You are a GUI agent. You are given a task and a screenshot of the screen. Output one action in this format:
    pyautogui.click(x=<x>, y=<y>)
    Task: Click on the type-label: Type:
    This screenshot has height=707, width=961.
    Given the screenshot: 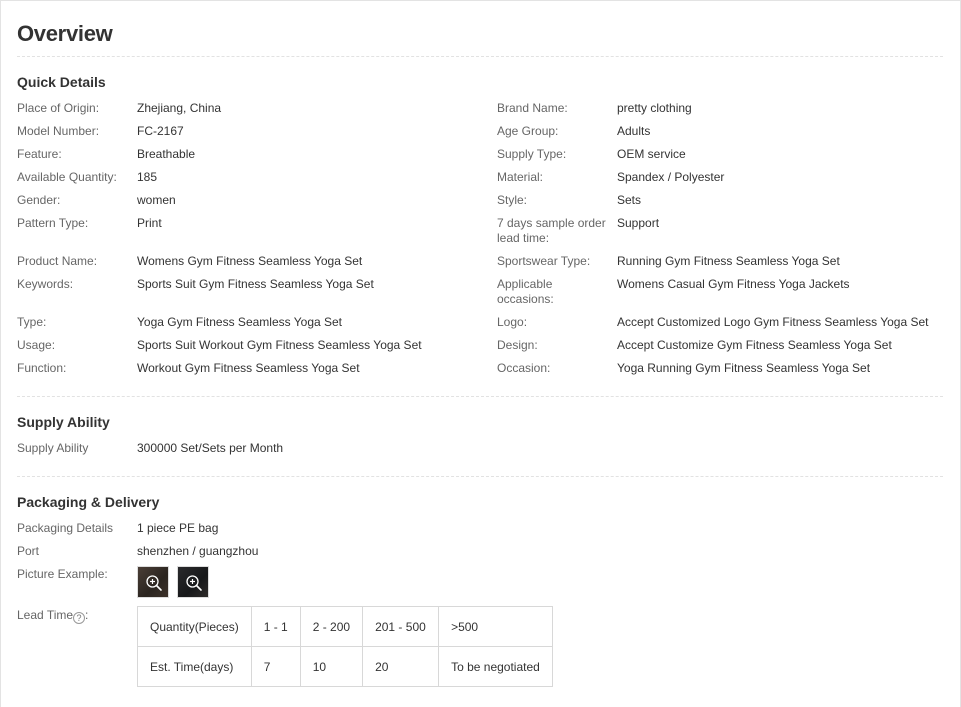 What is the action you would take?
    pyautogui.click(x=32, y=322)
    